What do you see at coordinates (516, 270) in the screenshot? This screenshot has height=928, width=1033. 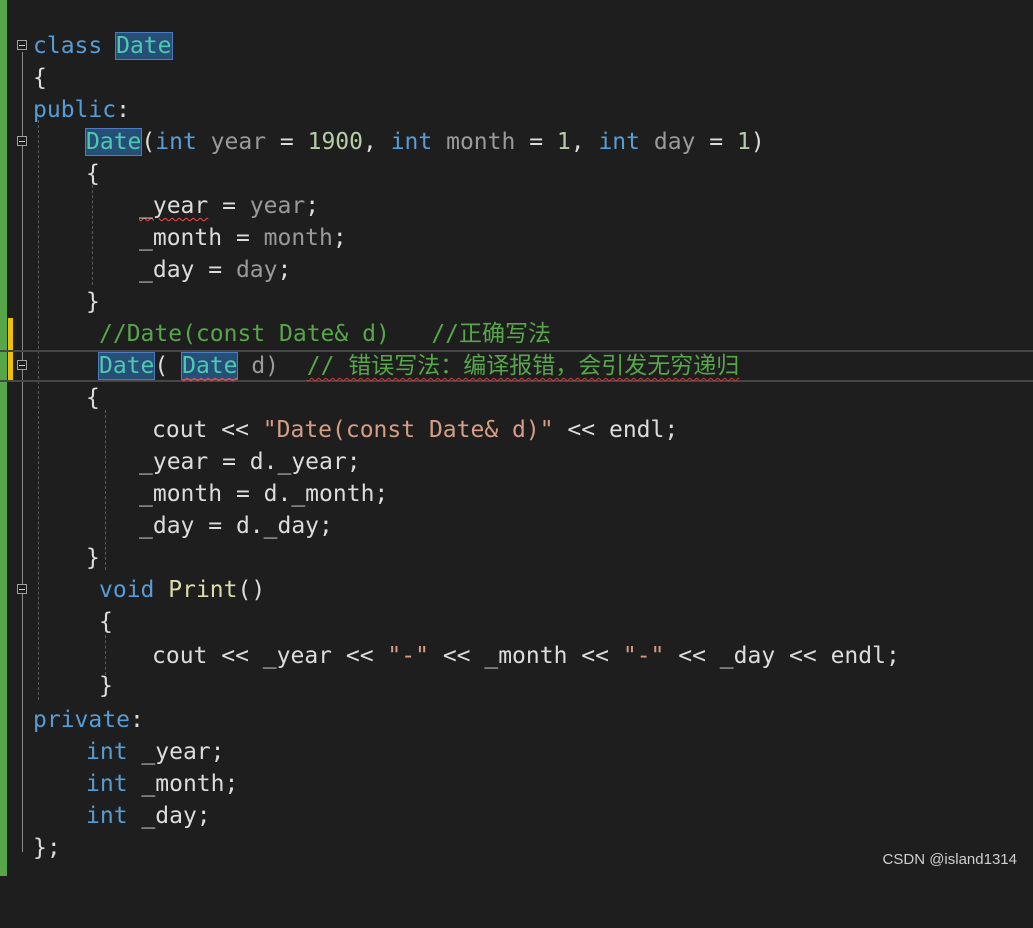 I see `code-line: _day = day;` at bounding box center [516, 270].